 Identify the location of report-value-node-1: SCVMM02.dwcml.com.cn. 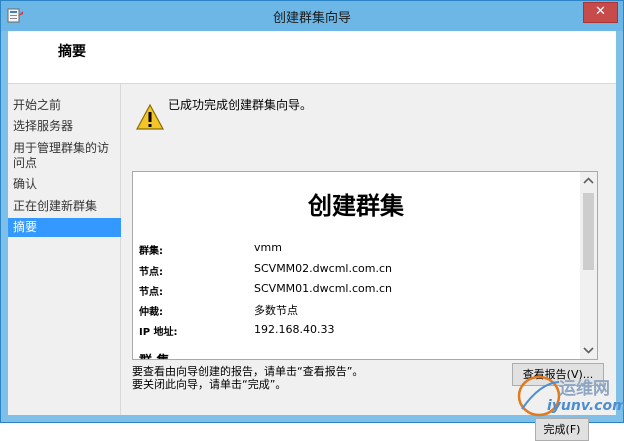
(323, 268).